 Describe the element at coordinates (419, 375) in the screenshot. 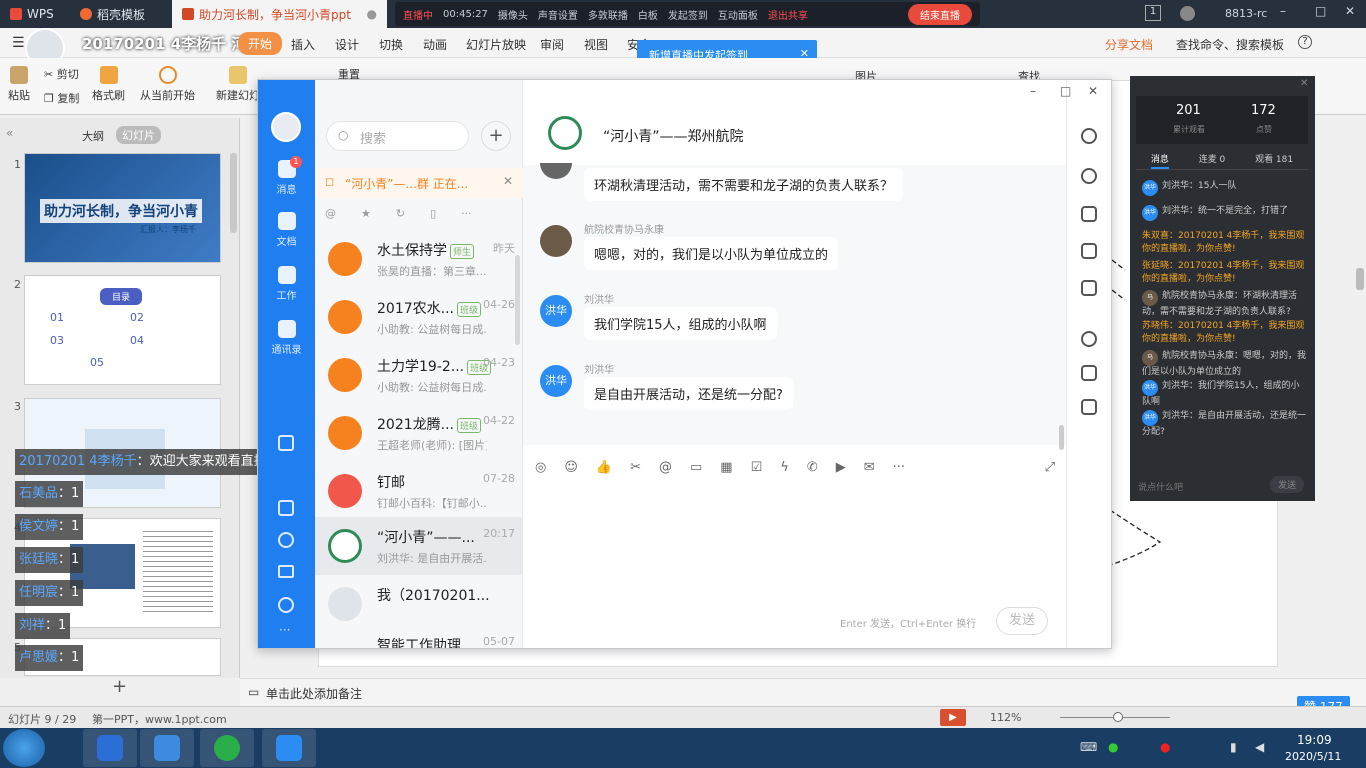

I see `list-item: 土力学19-2... 班级 小助教: 公益树每日成... 04-23` at that location.